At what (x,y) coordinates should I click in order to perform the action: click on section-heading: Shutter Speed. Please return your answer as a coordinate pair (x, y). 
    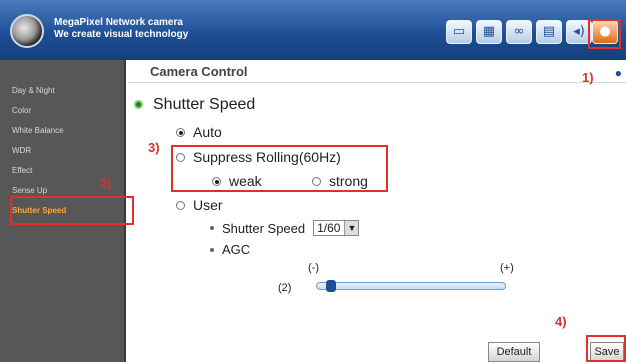
    Looking at the image, I should click on (194, 105).